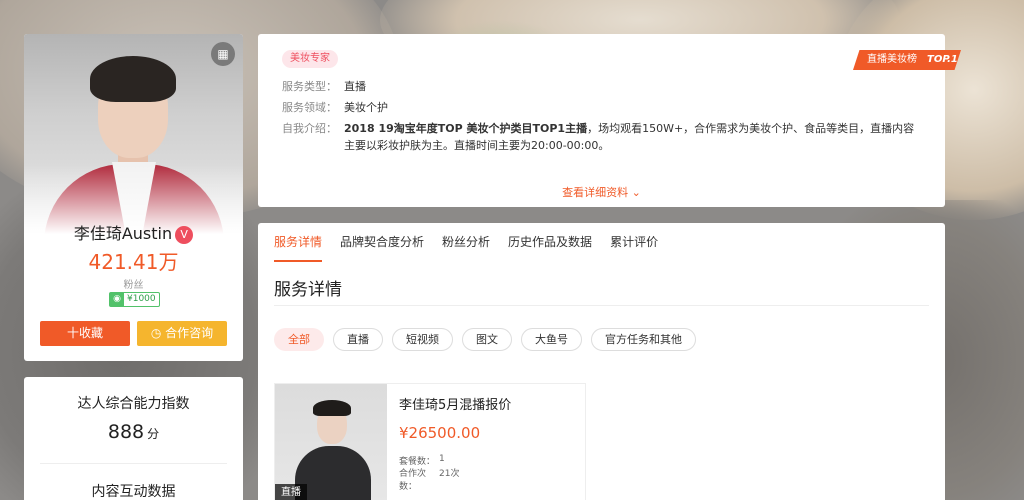 This screenshot has height=500, width=1024. What do you see at coordinates (133, 262) in the screenshot?
I see `follower-count: 421.41万` at bounding box center [133, 262].